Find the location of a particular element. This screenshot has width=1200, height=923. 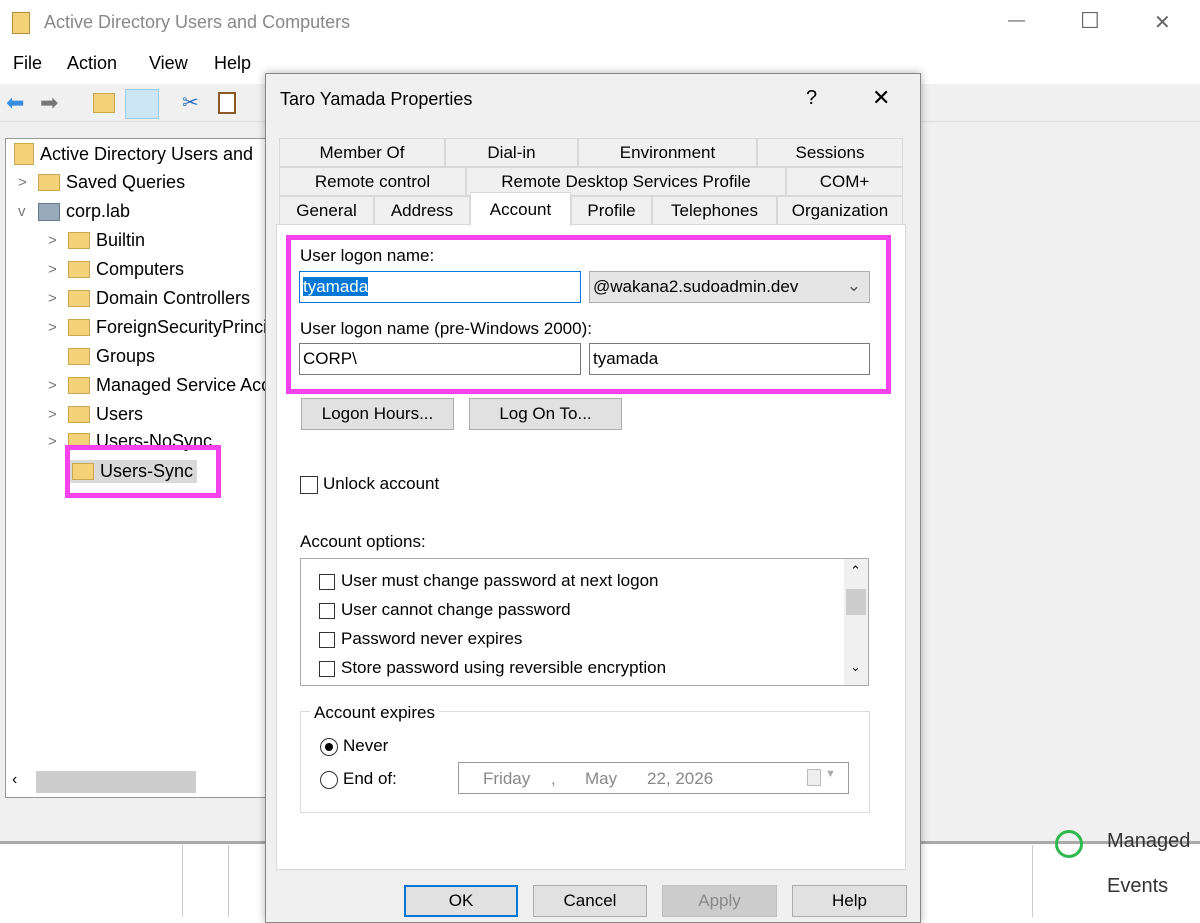

vertical-scrollbar: ⌃ ⌄ is located at coordinates (856, 622).